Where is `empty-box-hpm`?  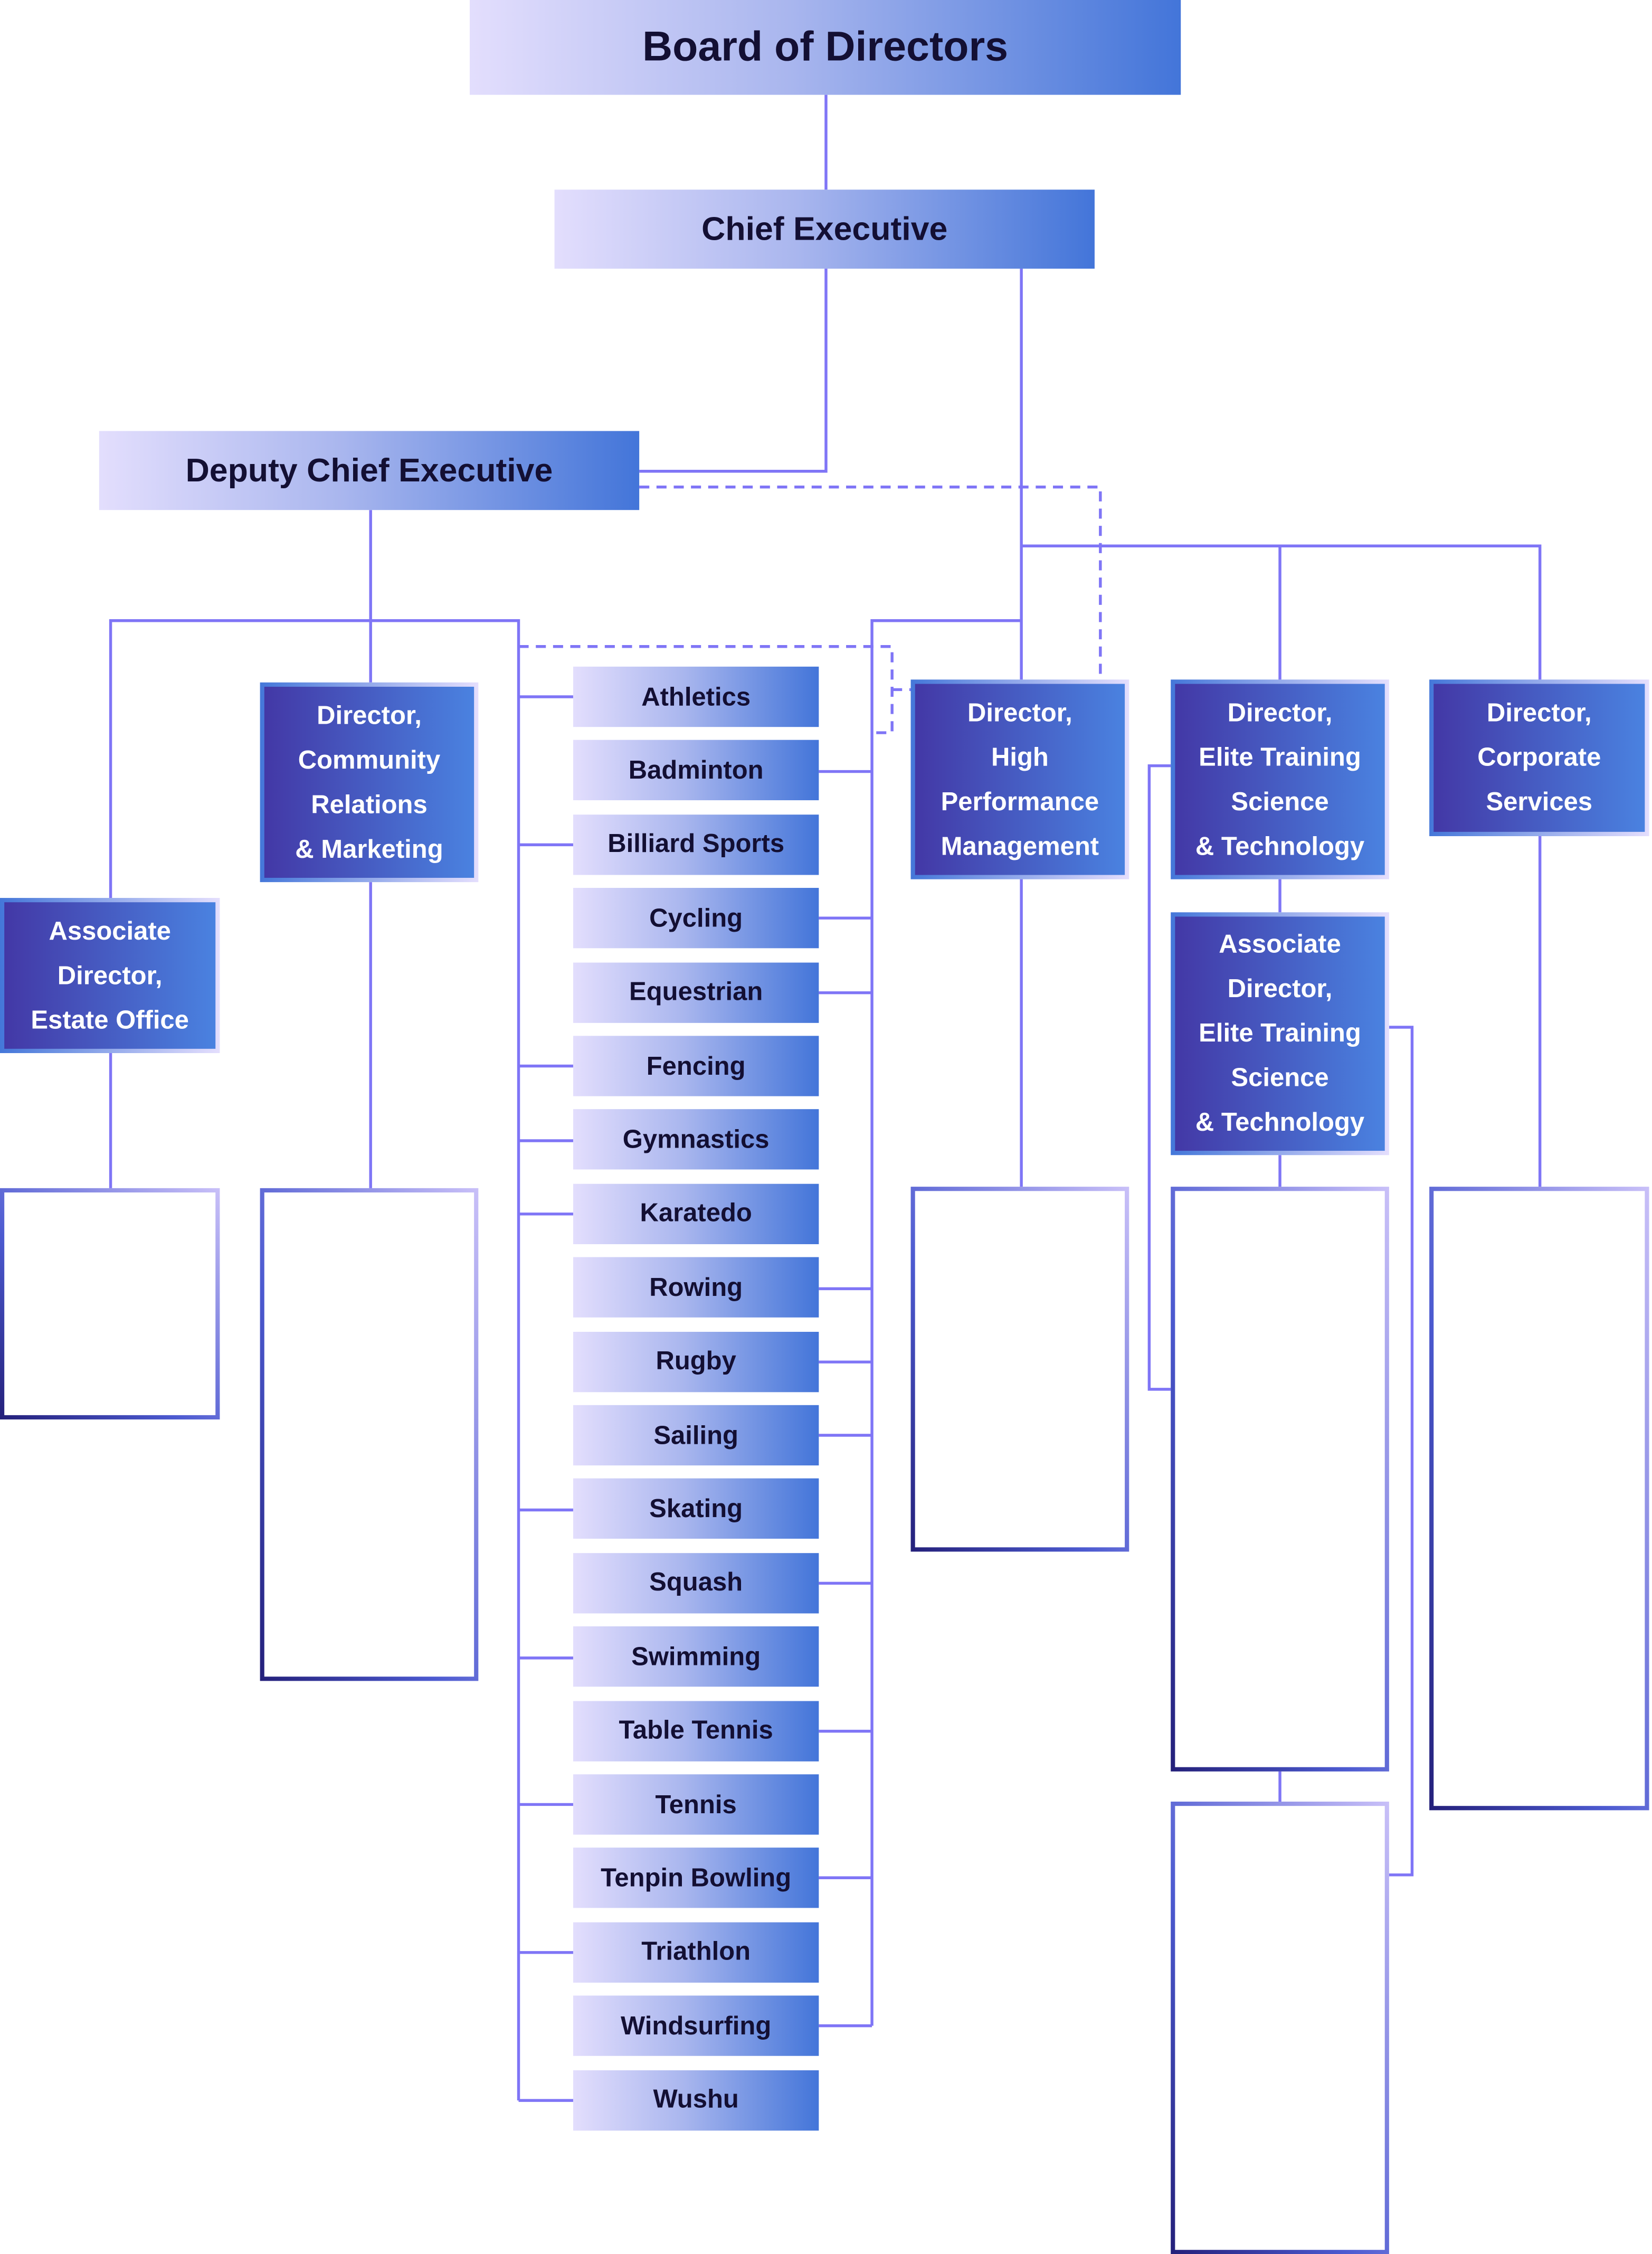 empty-box-hpm is located at coordinates (1019, 1369).